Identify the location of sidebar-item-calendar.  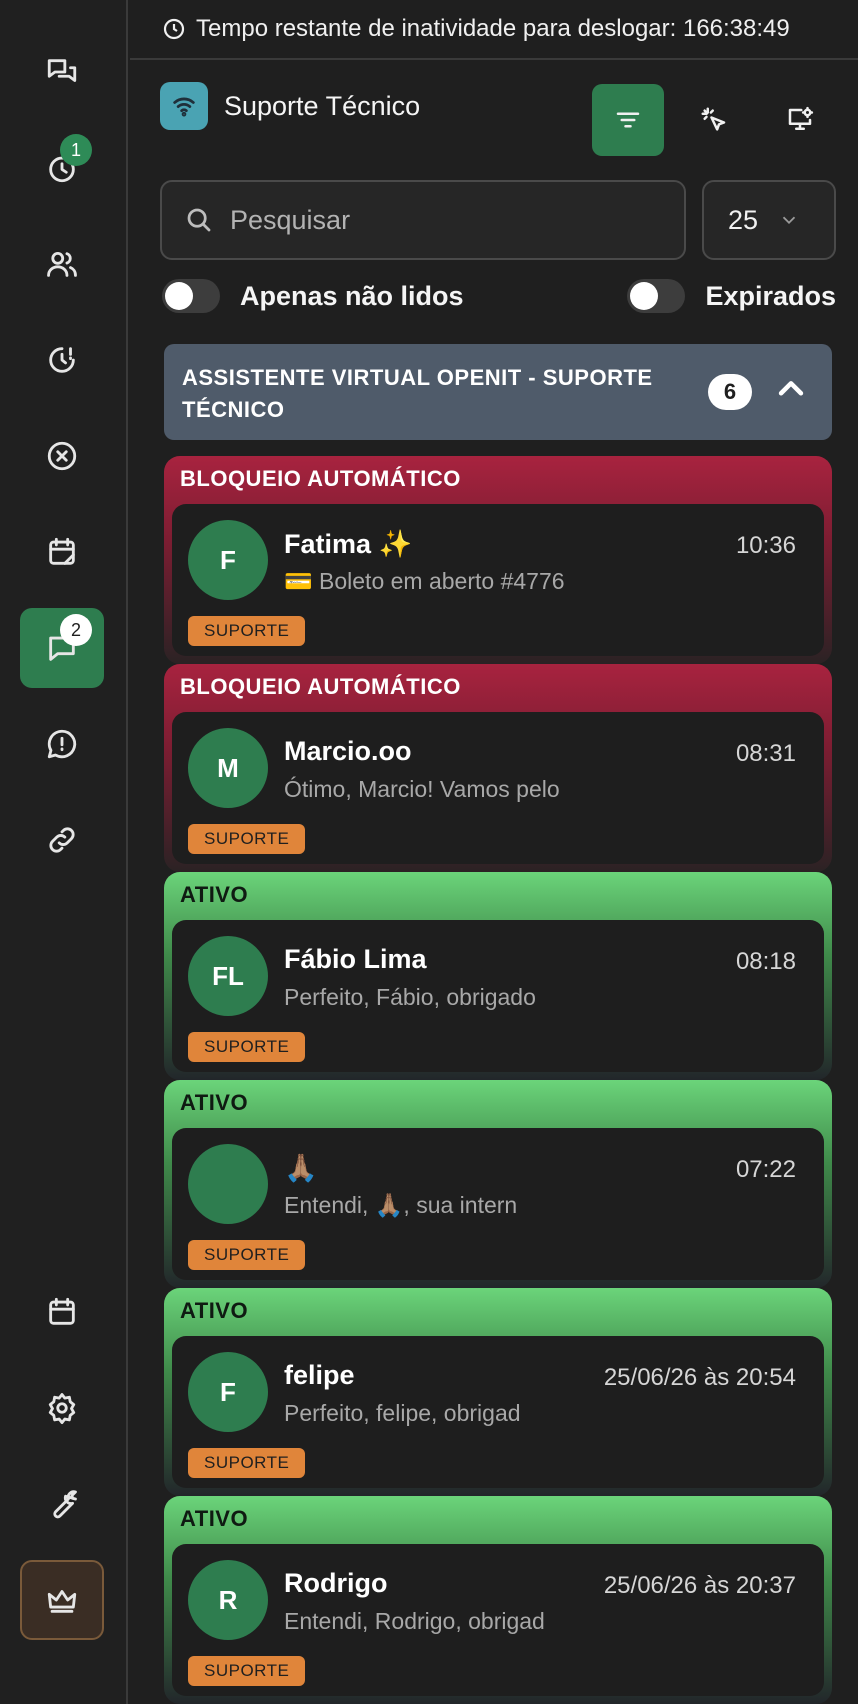
(62, 1312).